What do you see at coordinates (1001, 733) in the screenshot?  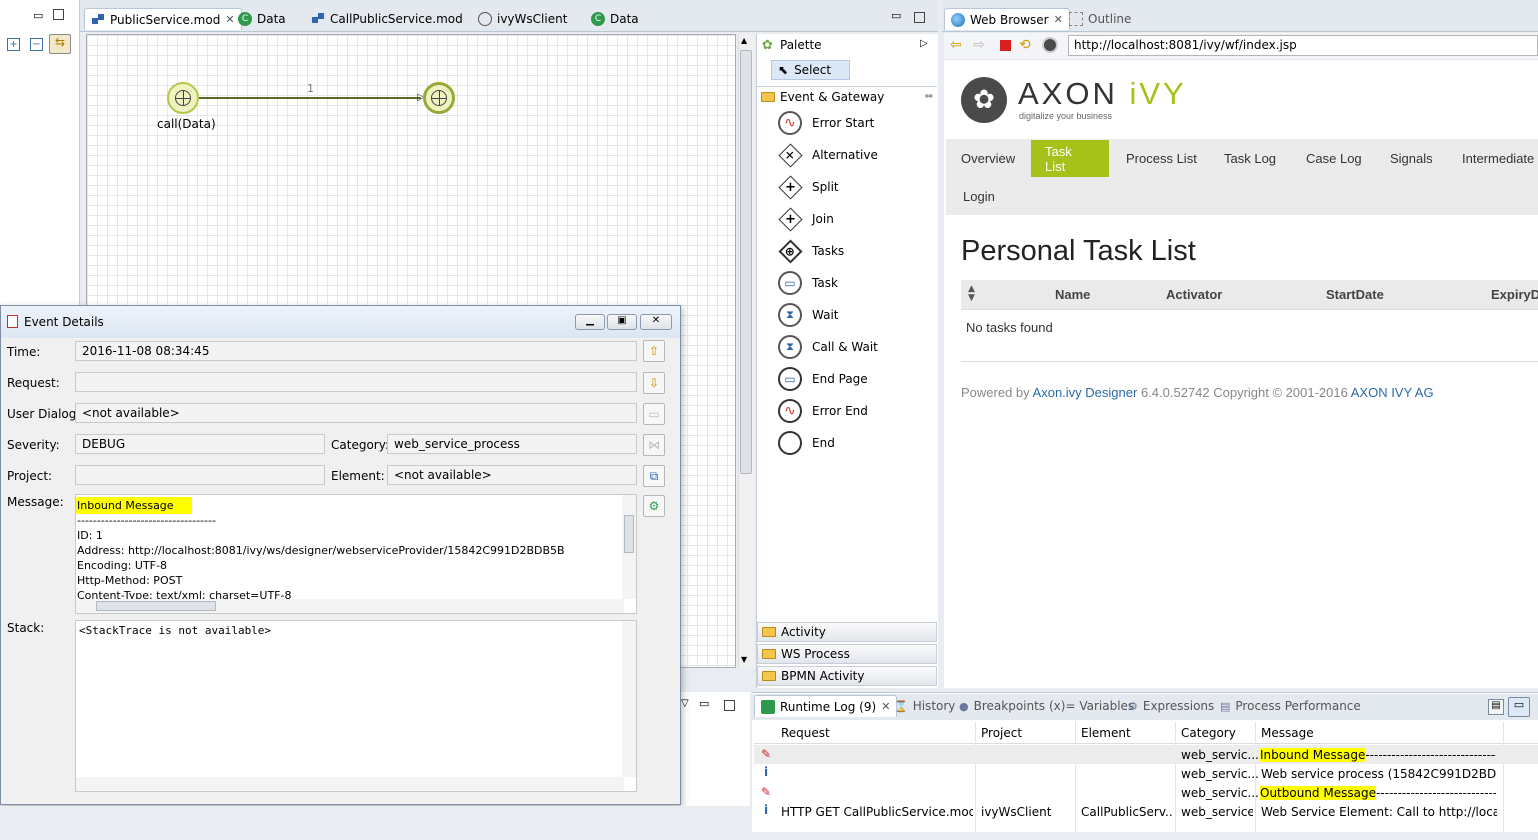 I see `log-col-project: Project` at bounding box center [1001, 733].